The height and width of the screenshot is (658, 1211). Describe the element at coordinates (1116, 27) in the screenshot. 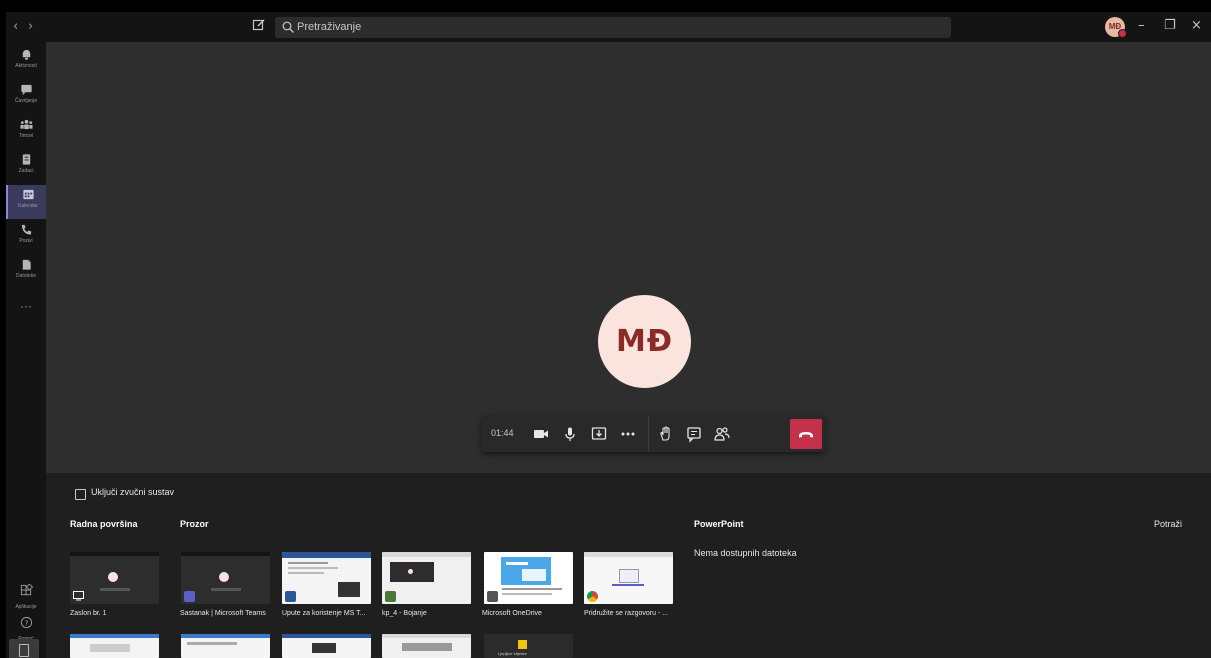

I see `profile-avatar: MĐ` at that location.